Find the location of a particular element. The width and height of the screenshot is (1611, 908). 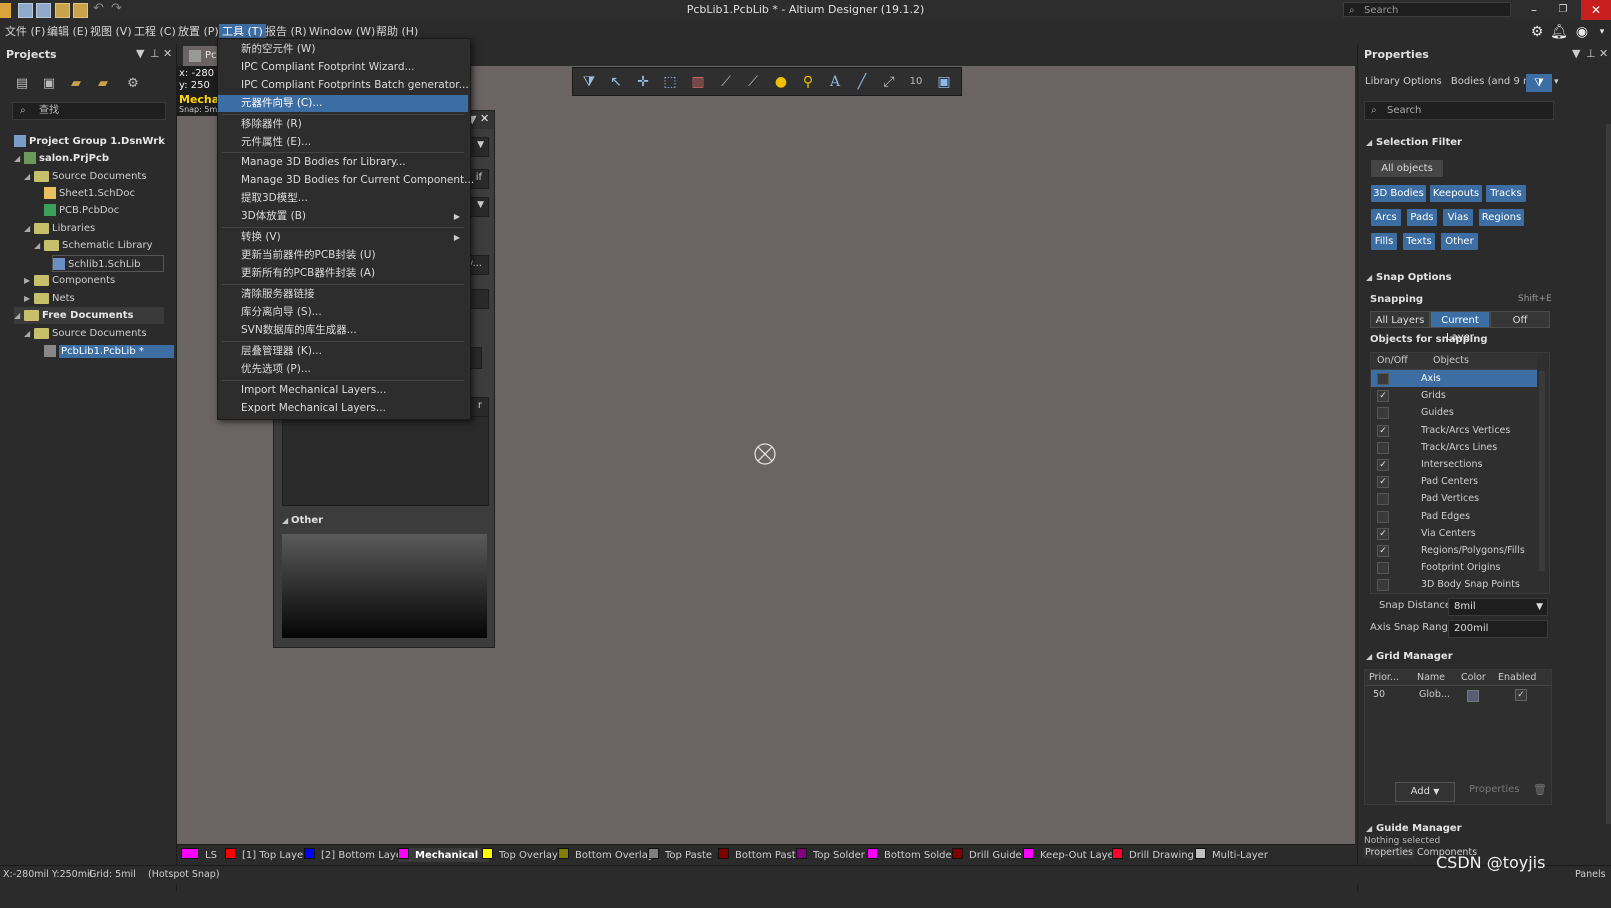

add-document-icon: ▰ is located at coordinates (103, 84).